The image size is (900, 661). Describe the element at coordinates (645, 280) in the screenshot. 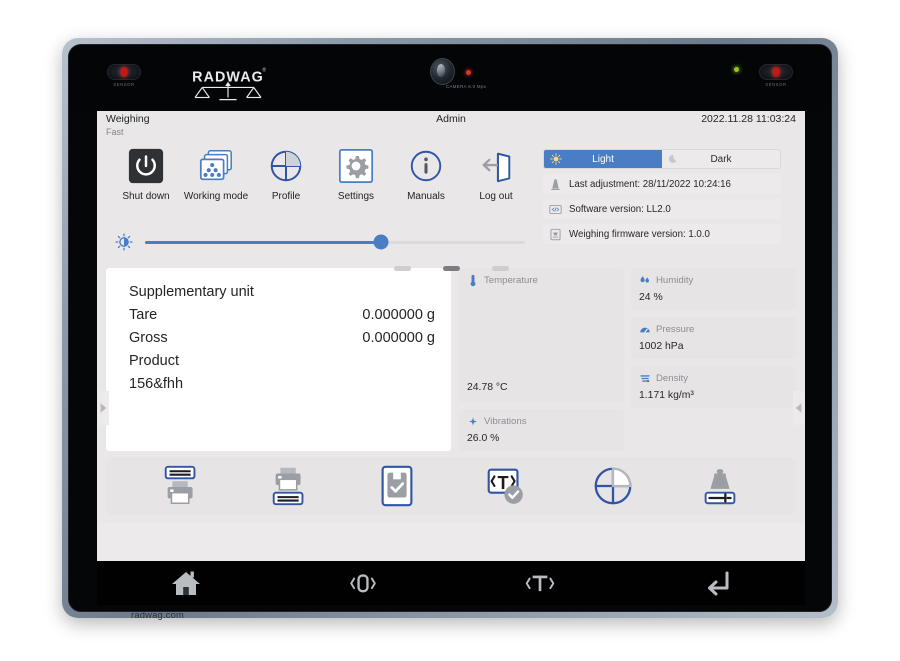

I see `humidity-icon` at that location.